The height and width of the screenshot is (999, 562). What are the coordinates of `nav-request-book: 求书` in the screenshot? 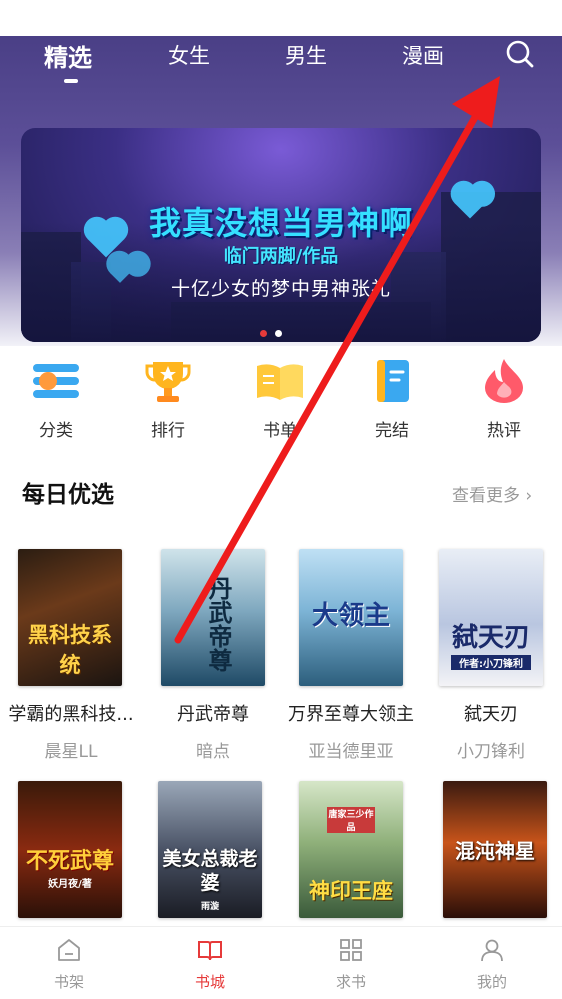 It's located at (351, 964).